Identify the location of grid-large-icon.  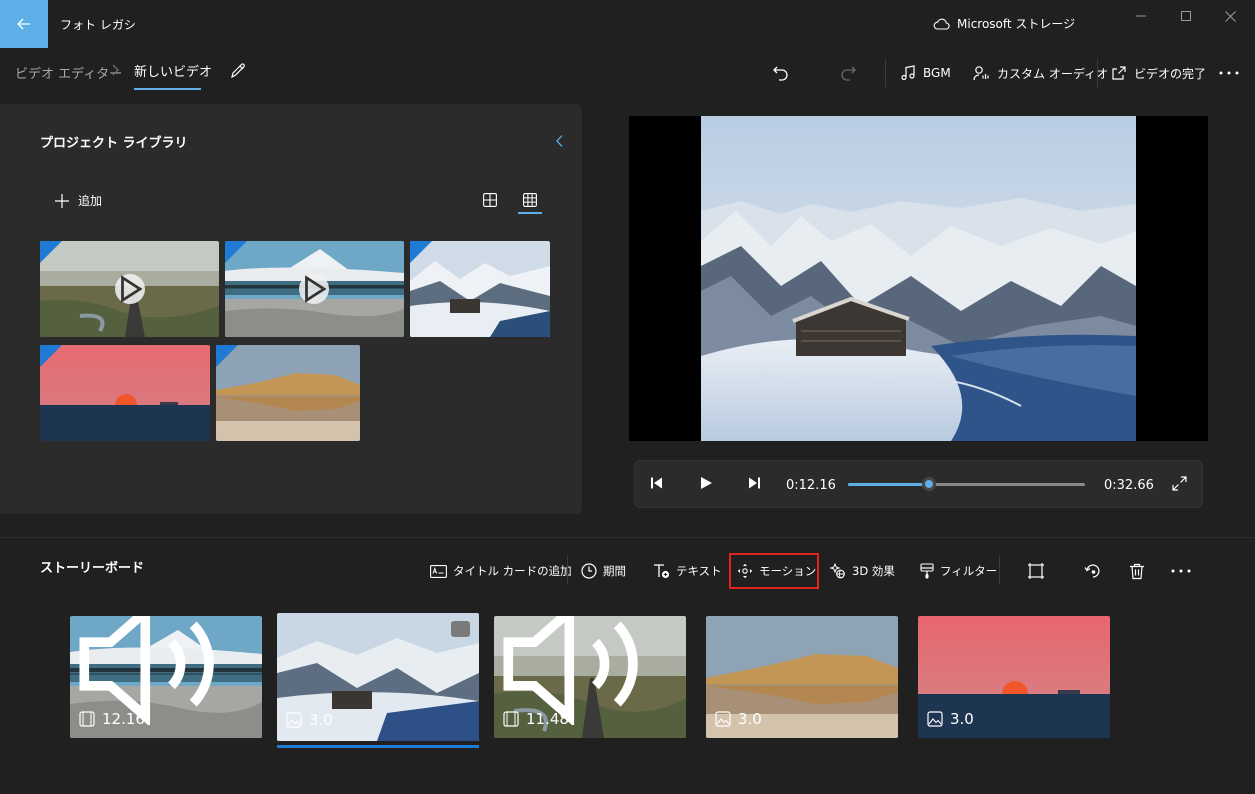
(490, 200).